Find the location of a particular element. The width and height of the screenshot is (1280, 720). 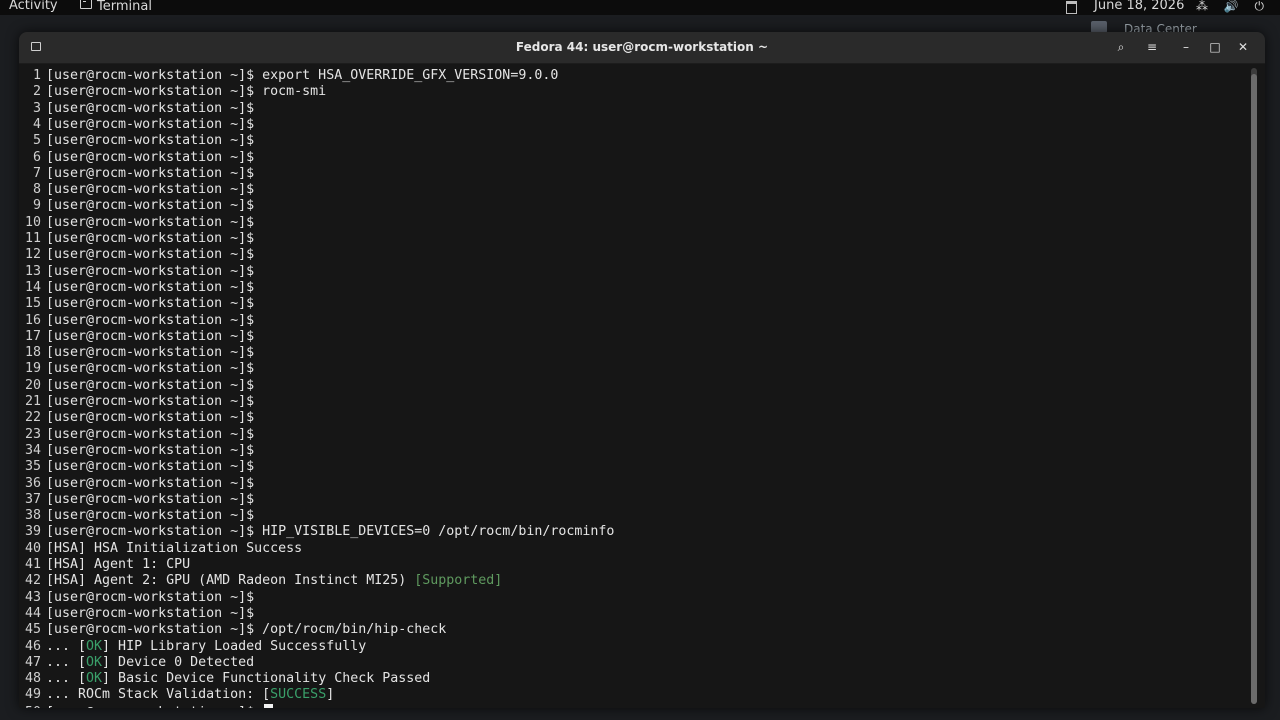

status-text: [Supported] is located at coordinates (458, 581).